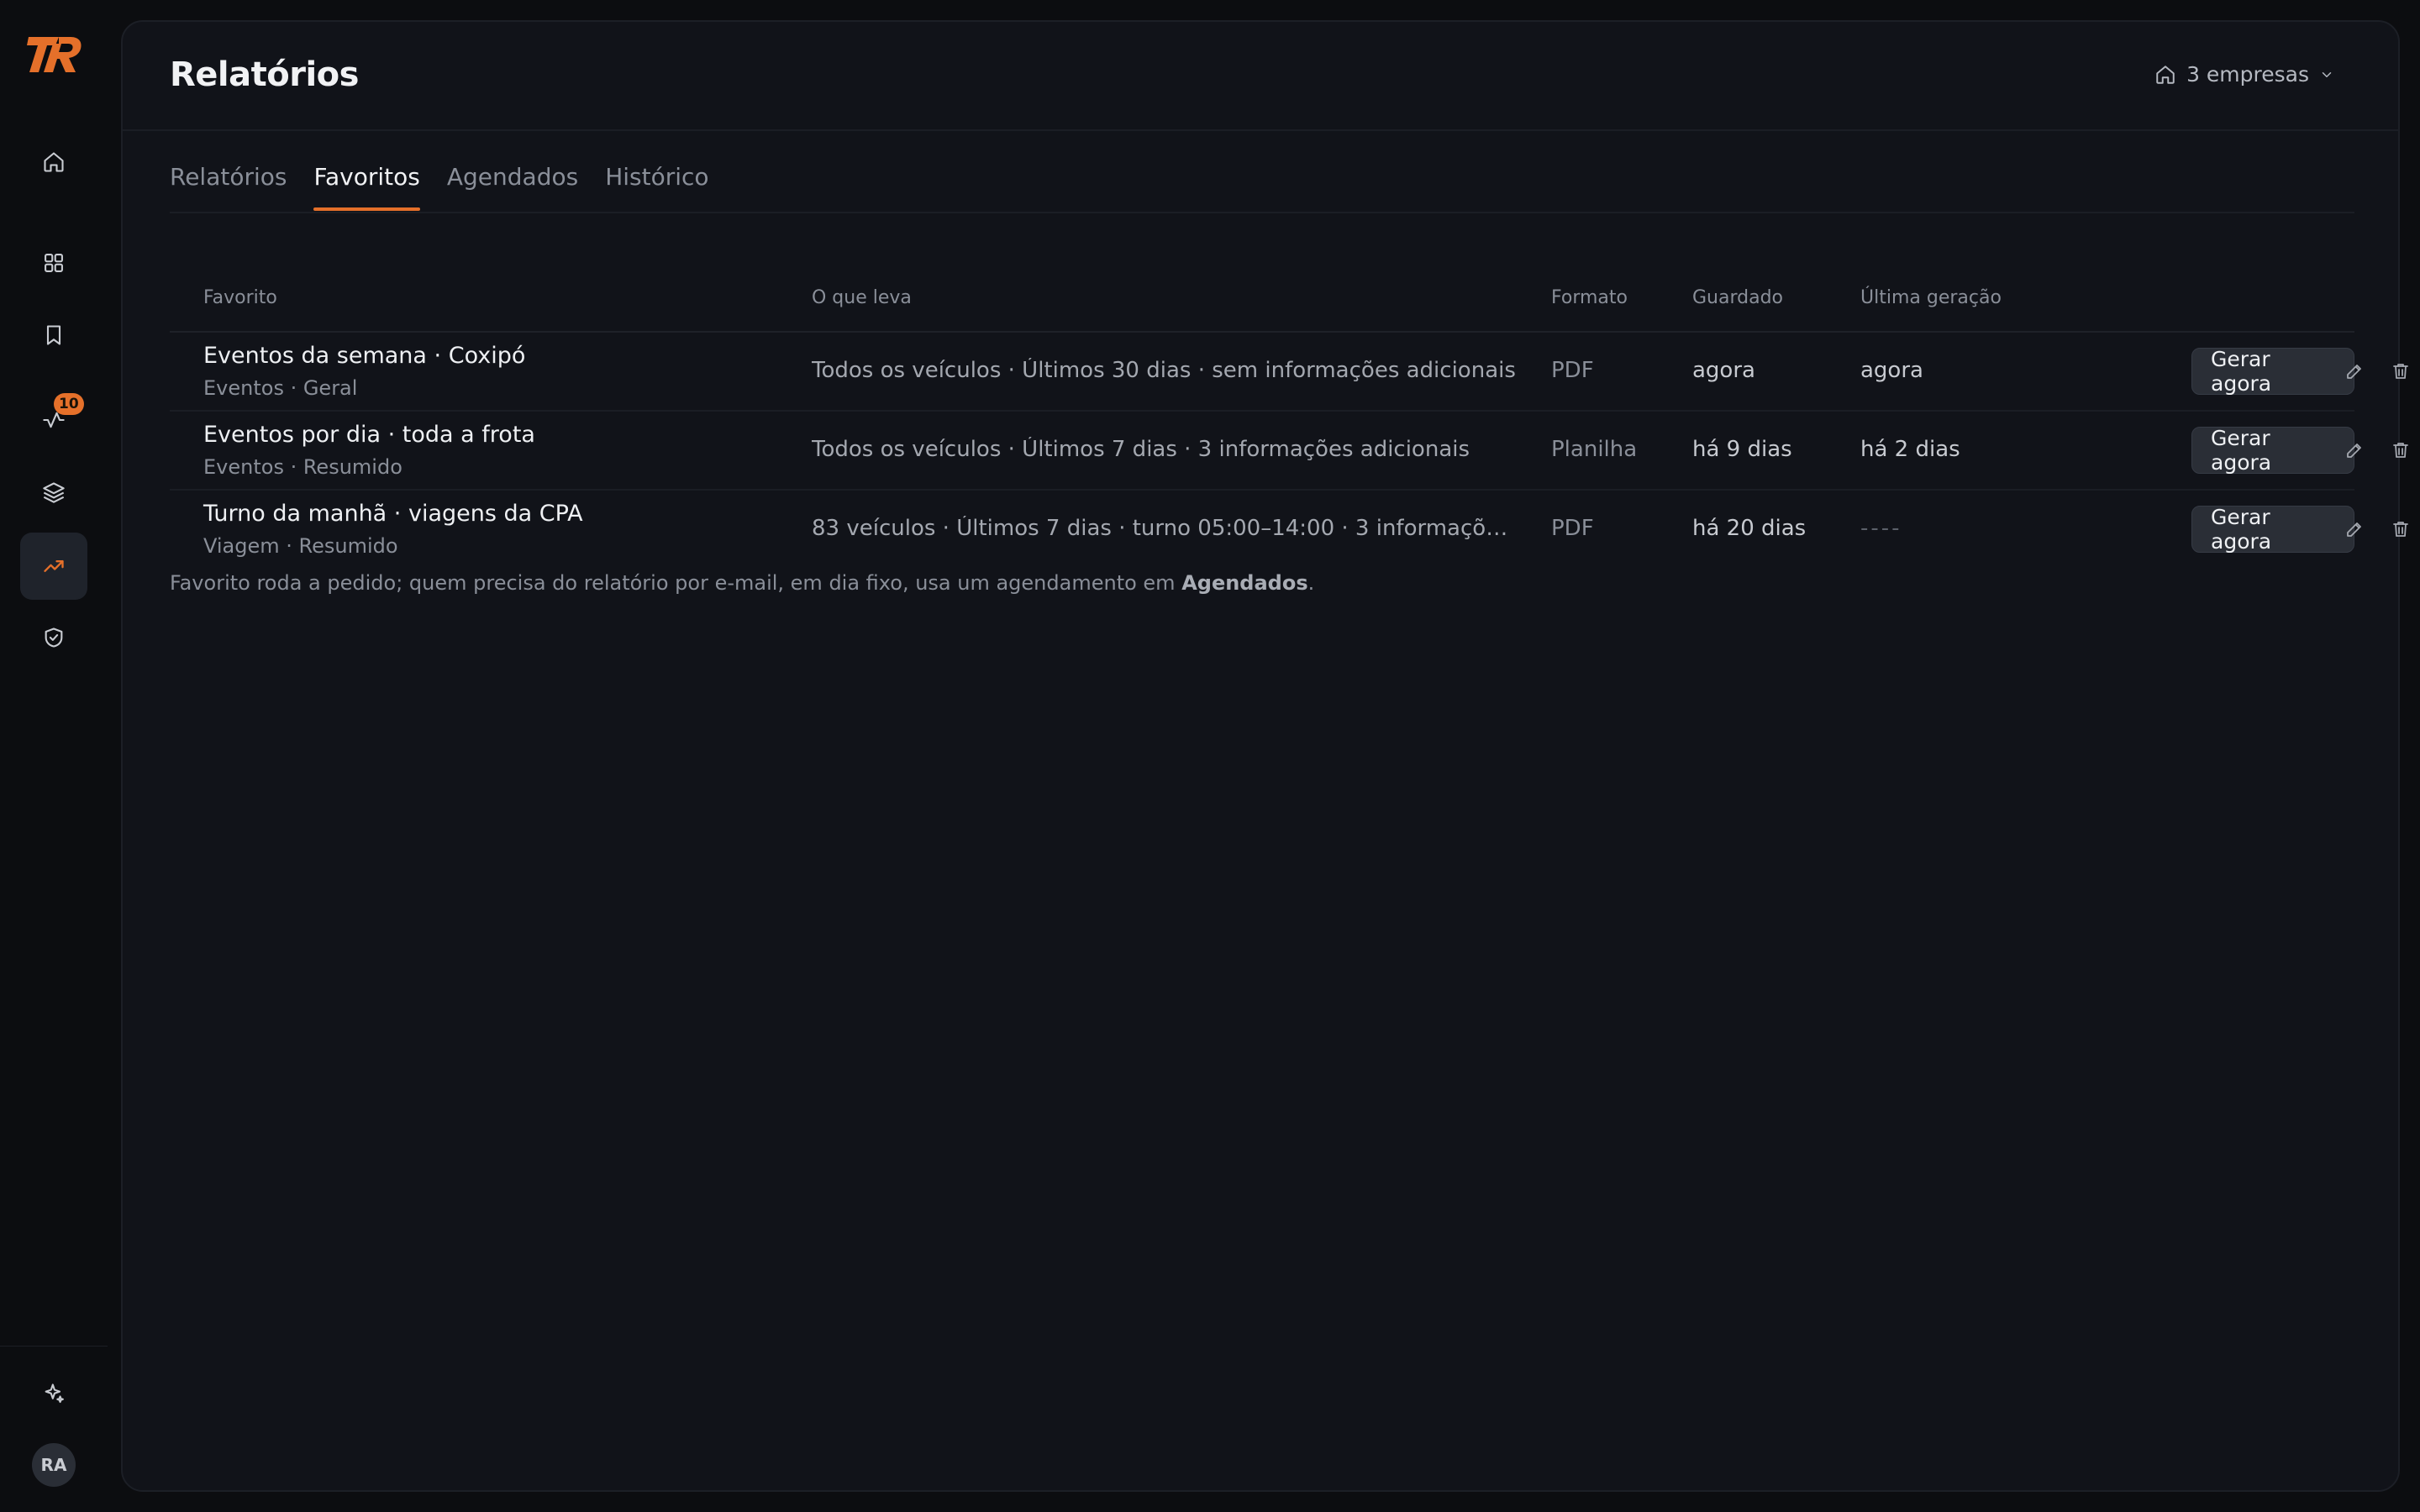  Describe the element at coordinates (1262, 212) in the screenshot. I see `tabs-divider` at that location.